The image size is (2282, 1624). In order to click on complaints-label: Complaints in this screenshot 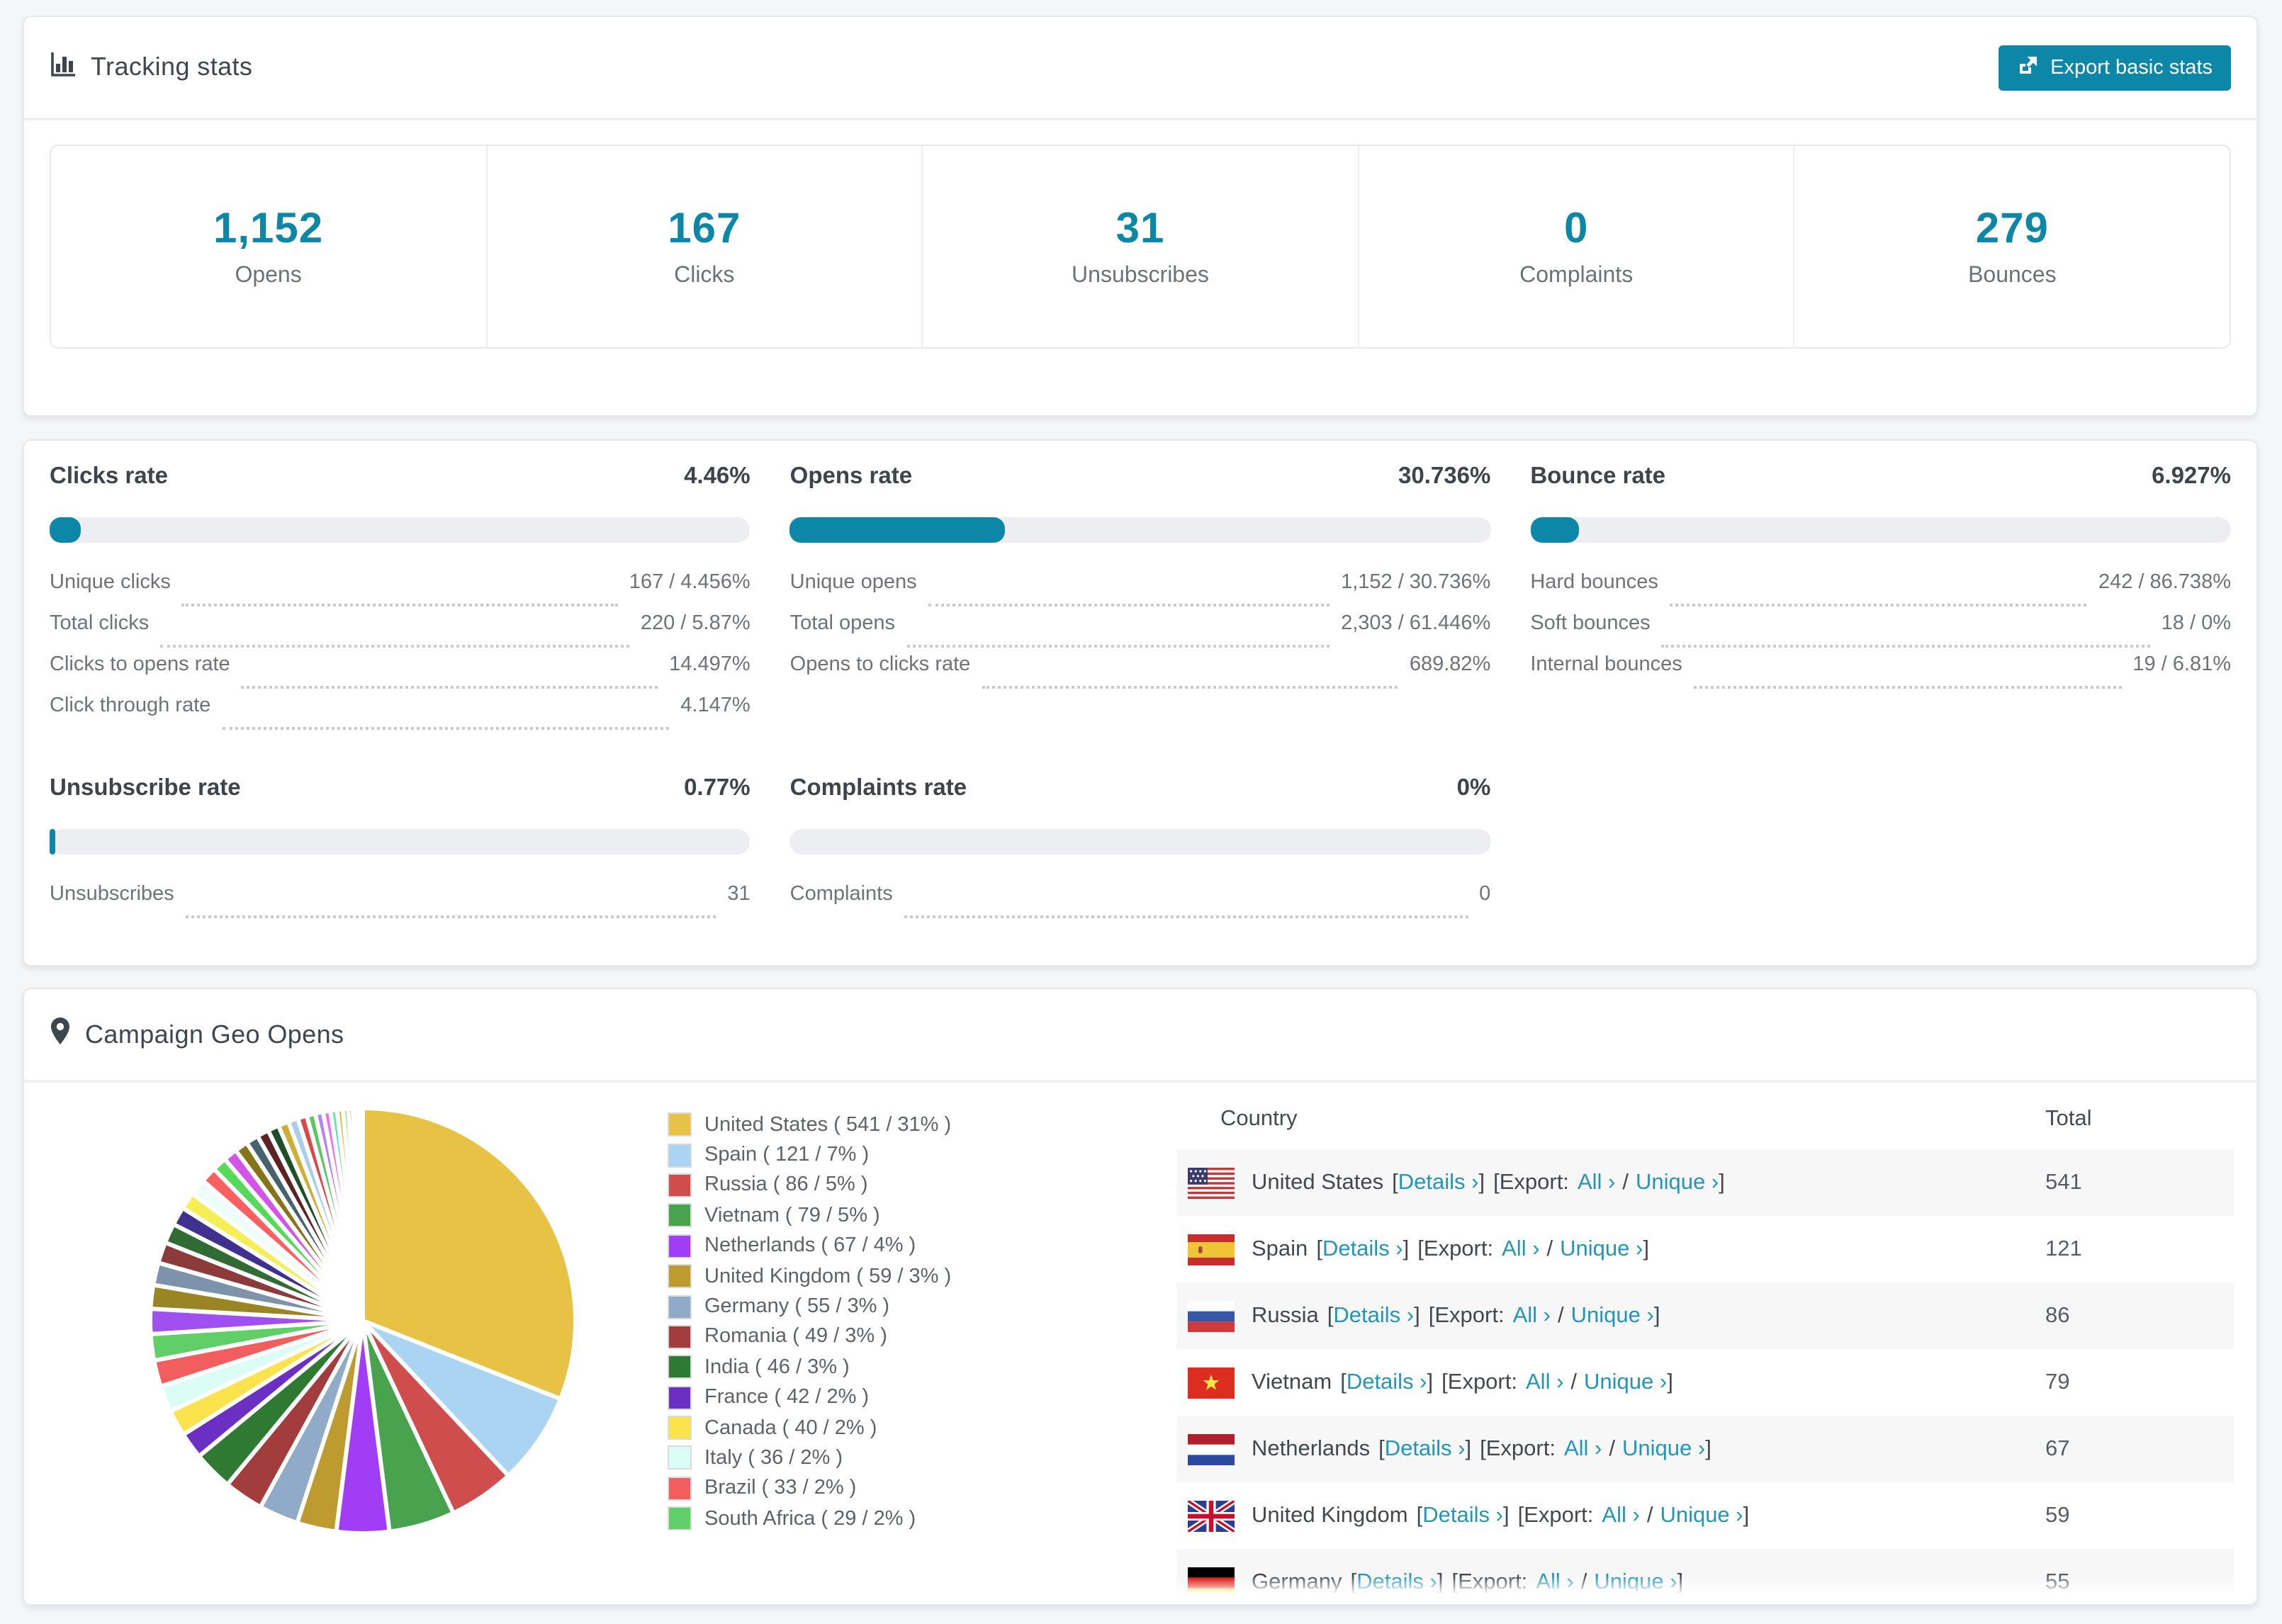, I will do `click(1576, 275)`.